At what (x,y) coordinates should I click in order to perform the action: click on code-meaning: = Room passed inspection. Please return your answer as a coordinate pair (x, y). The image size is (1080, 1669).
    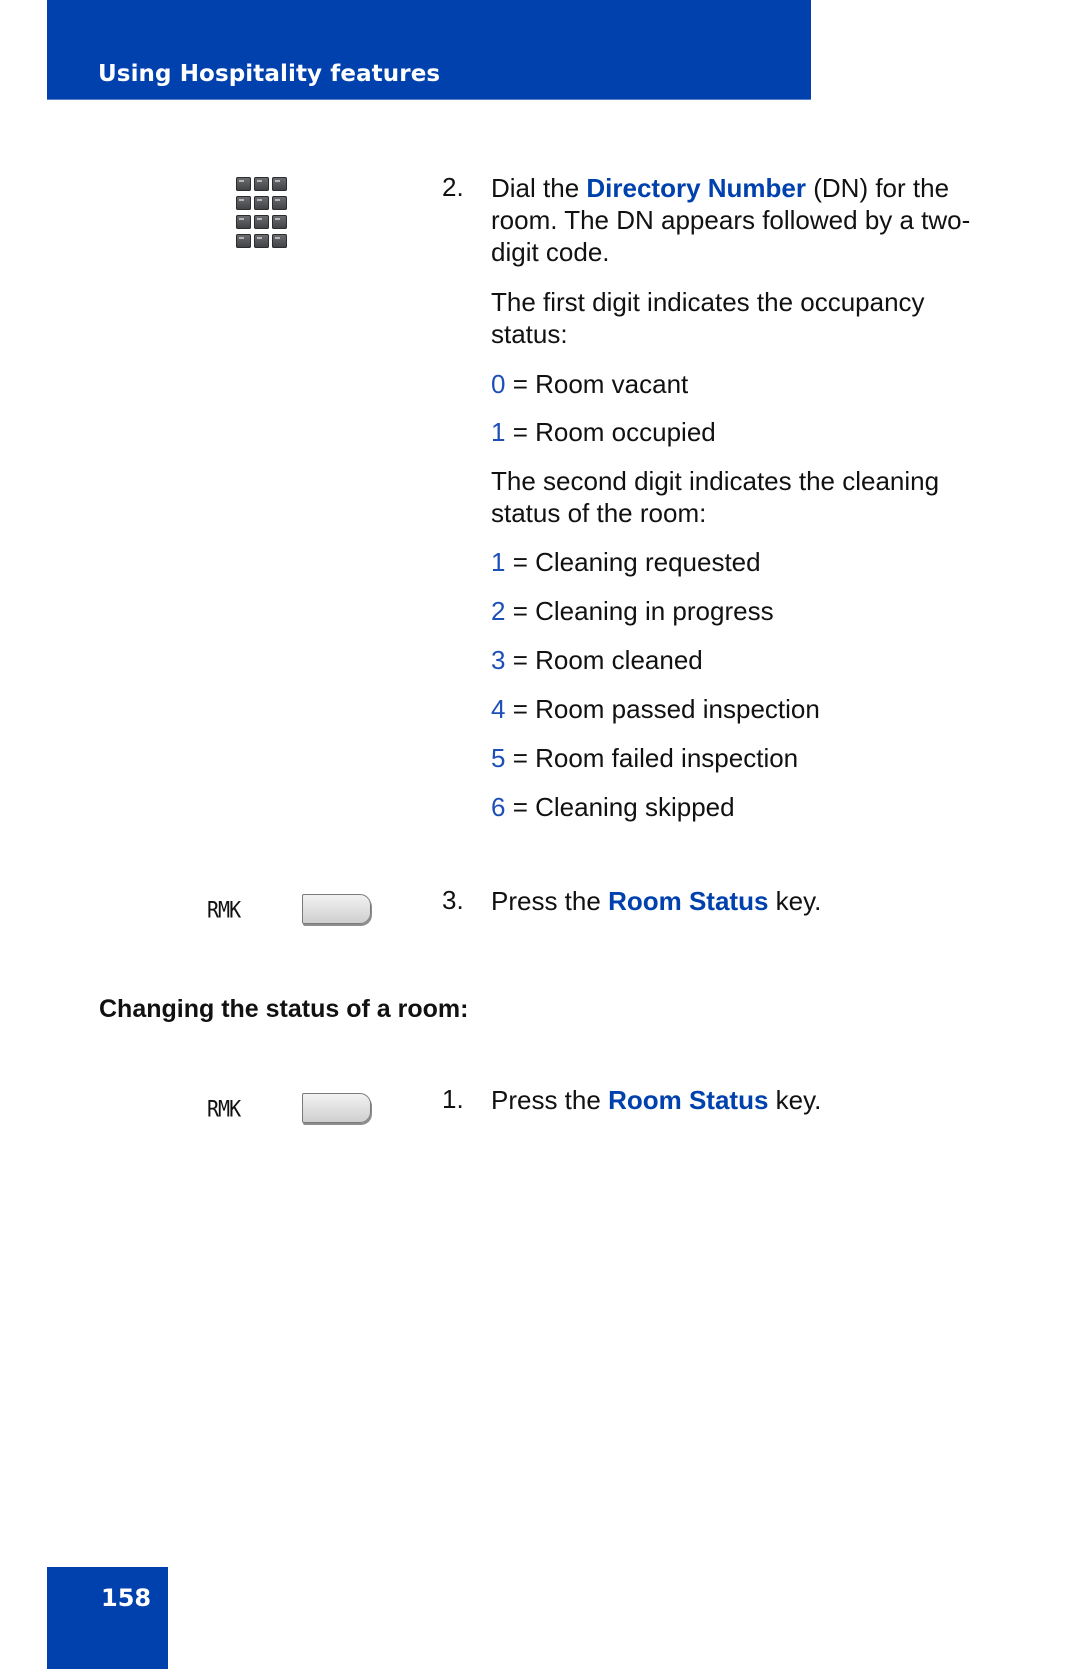
    Looking at the image, I should click on (662, 709).